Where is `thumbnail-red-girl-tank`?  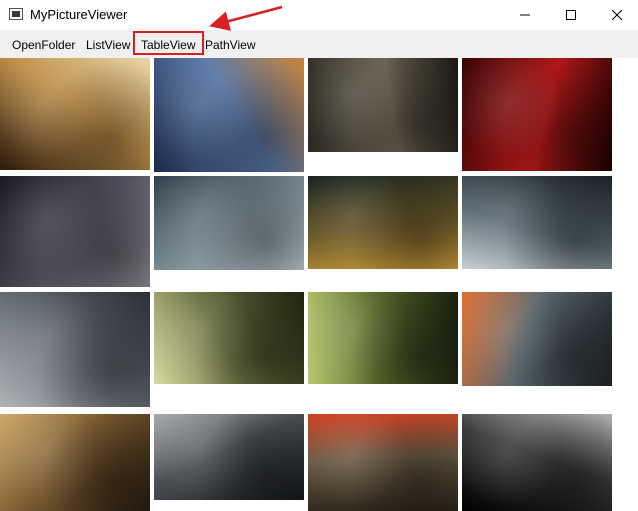
thumbnail-red-girl-tank is located at coordinates (383, 462).